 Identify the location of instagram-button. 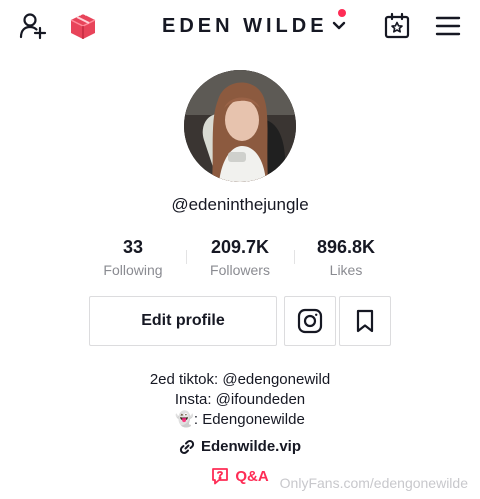
(310, 321).